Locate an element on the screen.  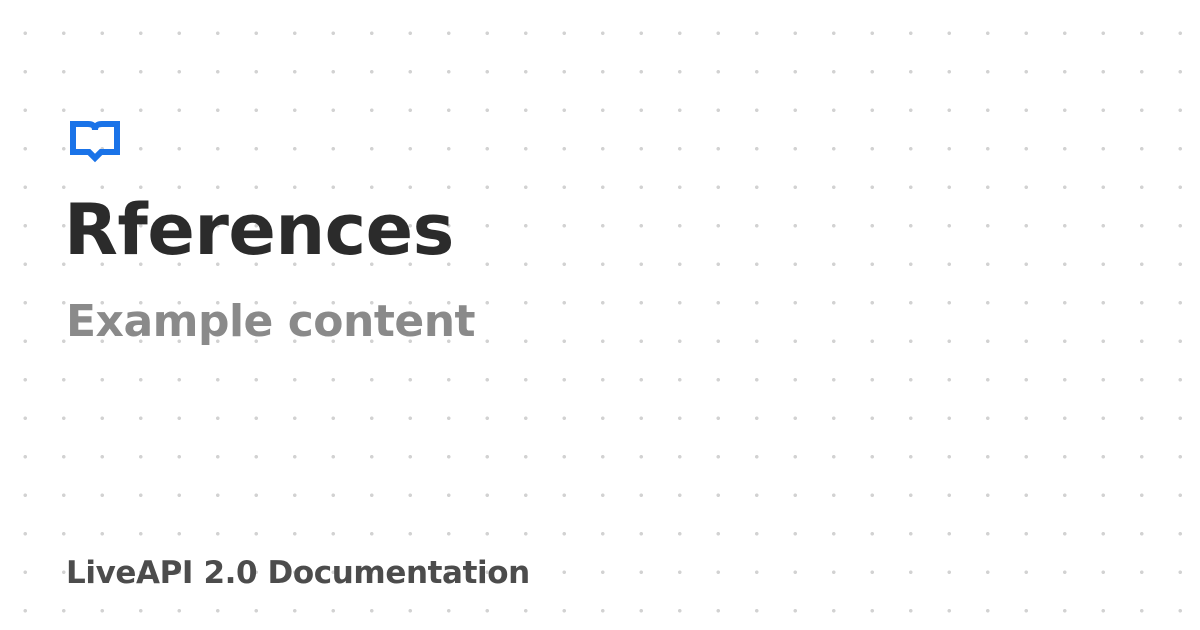
page-subtitle: Example content is located at coordinates (271, 321).